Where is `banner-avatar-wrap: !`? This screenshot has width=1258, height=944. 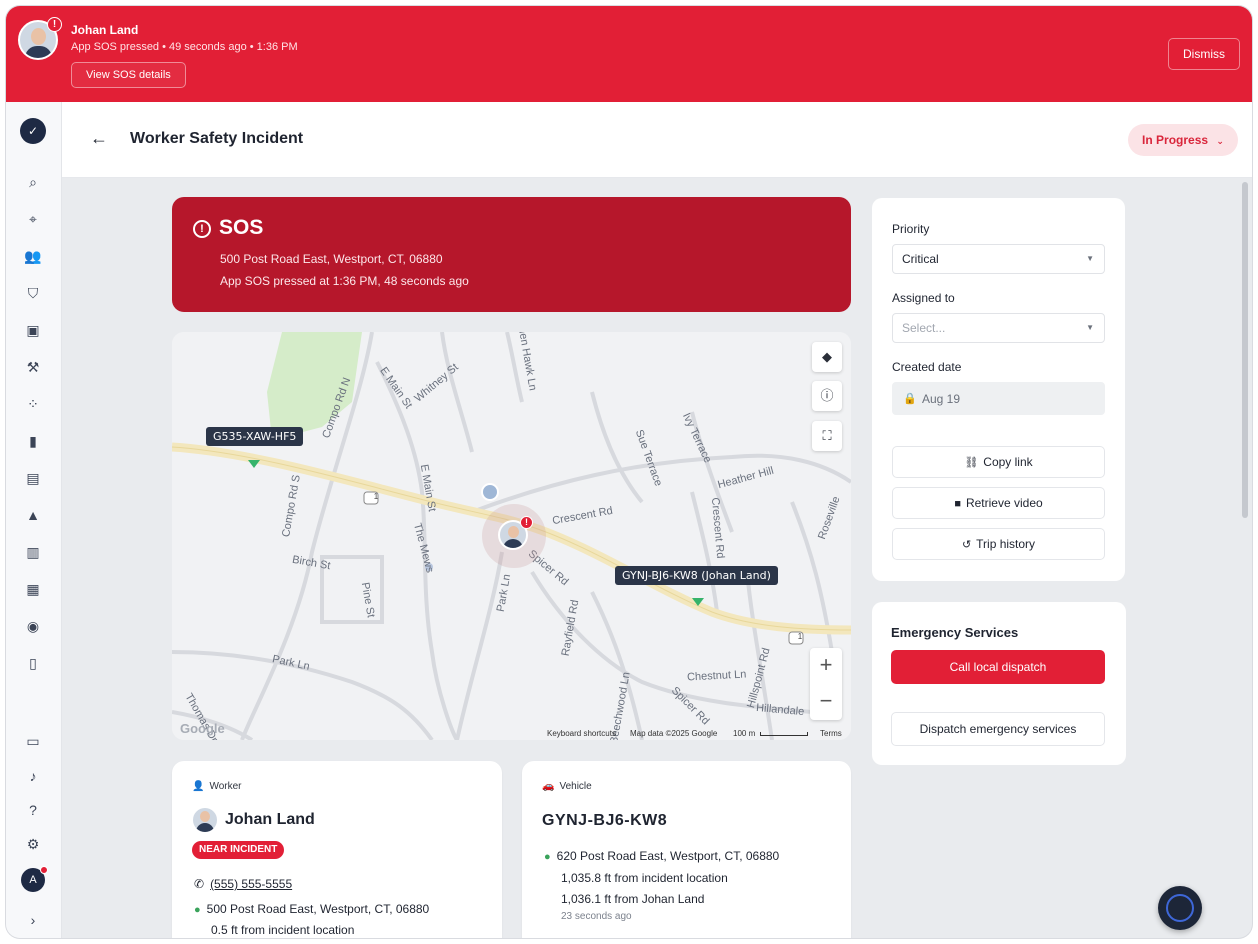
banner-avatar-wrap: ! is located at coordinates (40, 38).